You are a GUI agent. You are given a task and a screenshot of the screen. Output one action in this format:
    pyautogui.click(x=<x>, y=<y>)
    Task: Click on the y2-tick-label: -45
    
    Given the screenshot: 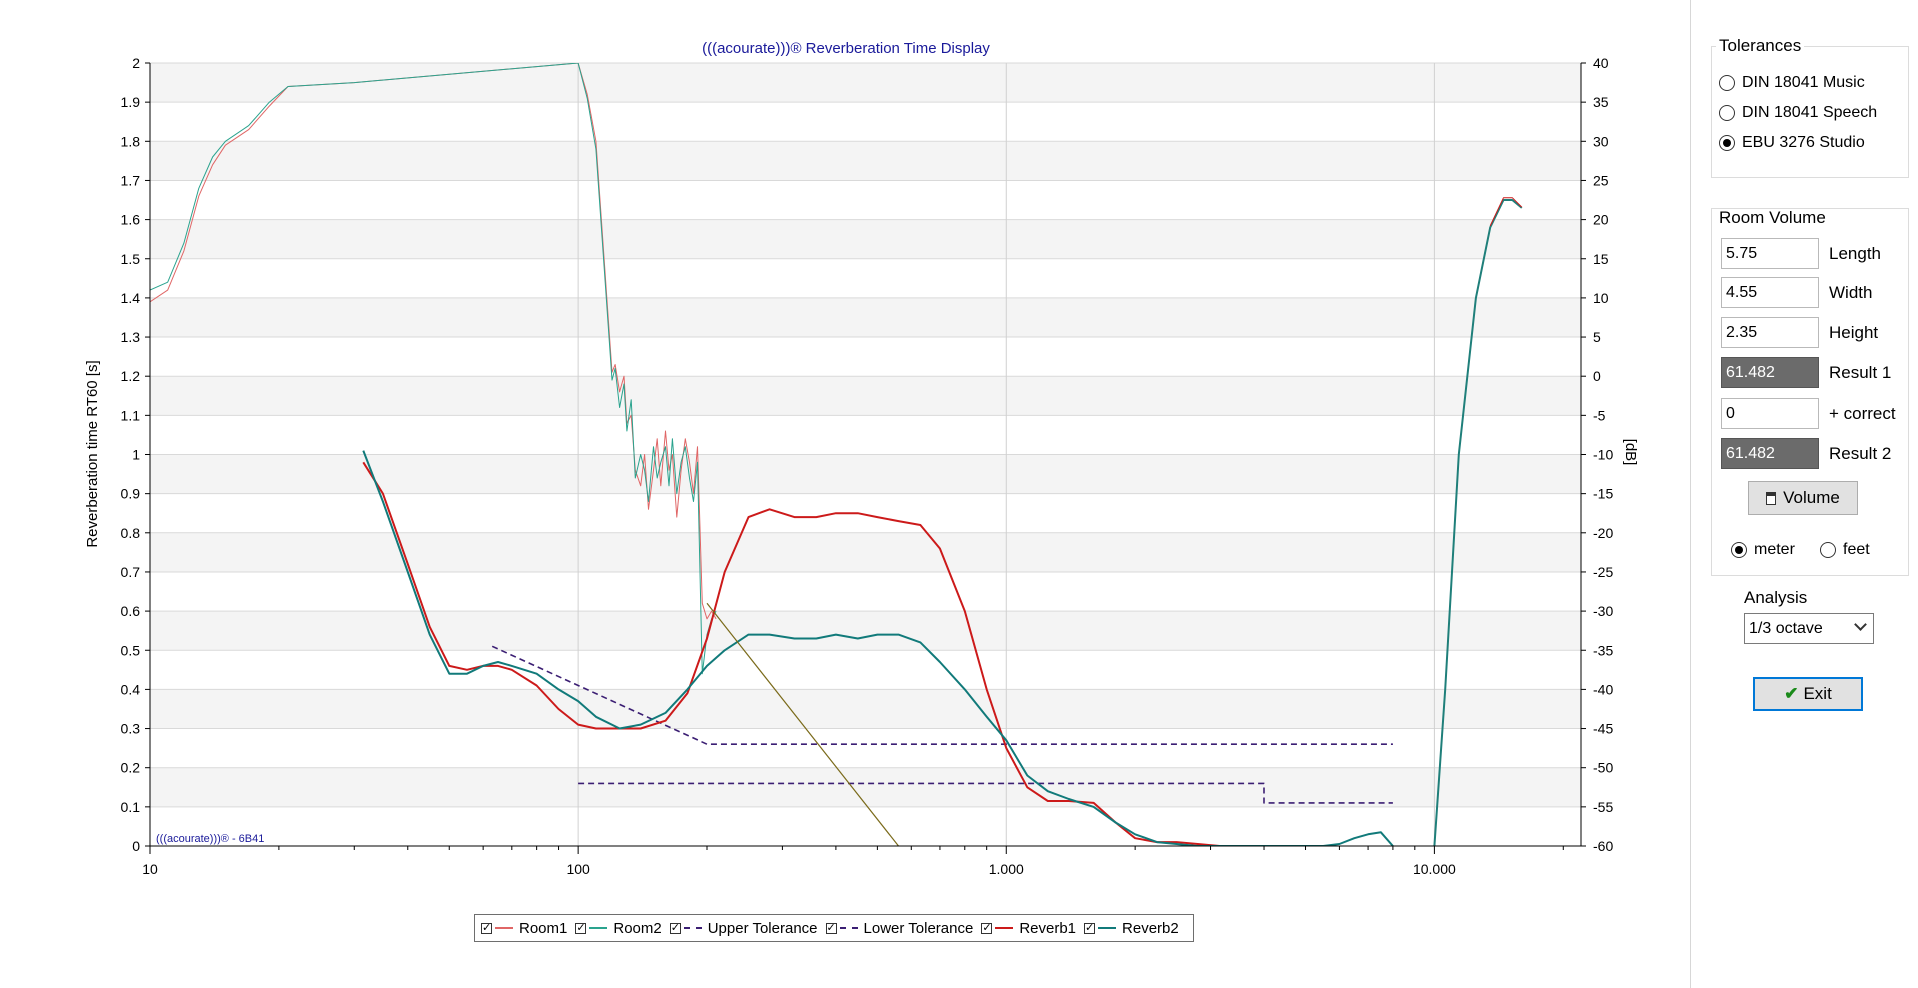 What is the action you would take?
    pyautogui.click(x=1603, y=729)
    